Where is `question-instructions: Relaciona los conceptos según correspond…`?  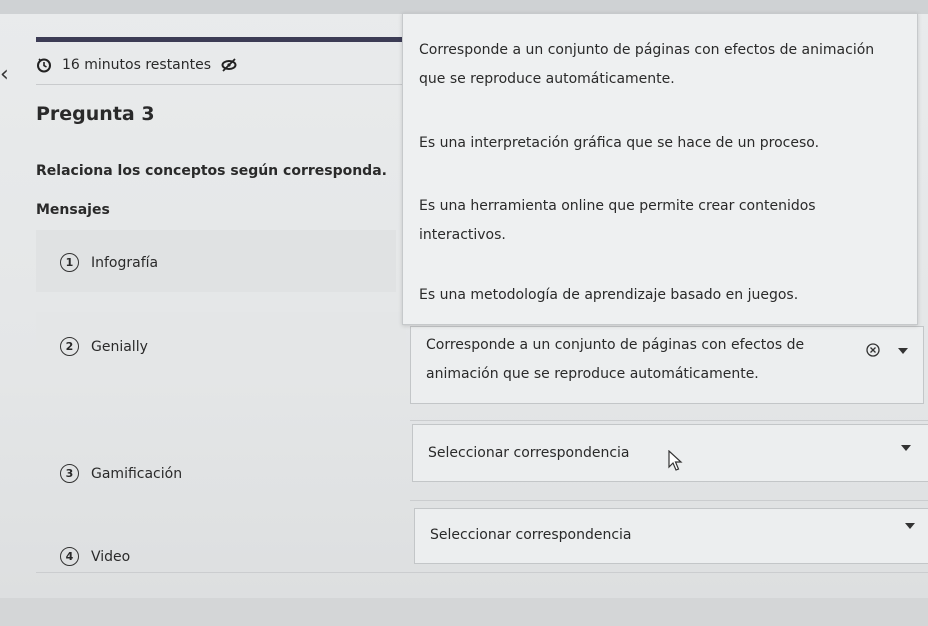
question-instructions: Relaciona los conceptos según correspond… is located at coordinates (211, 171).